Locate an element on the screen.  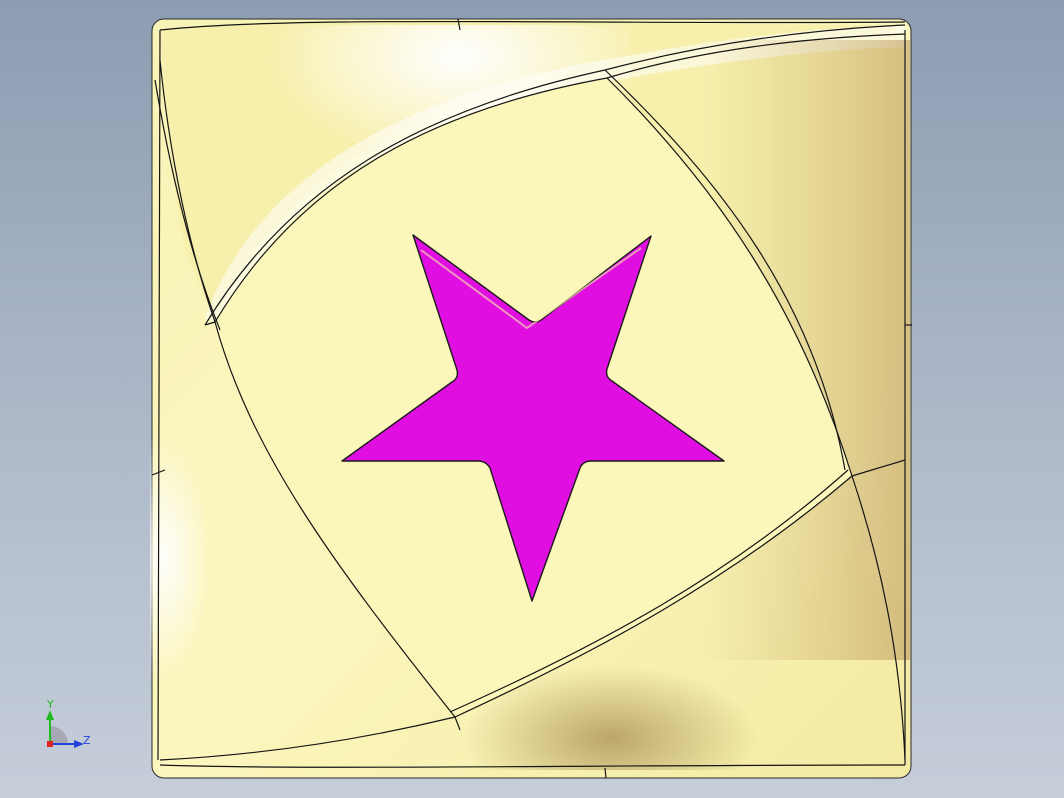
view-orientation-triad: Y Z is located at coordinates (71, 731).